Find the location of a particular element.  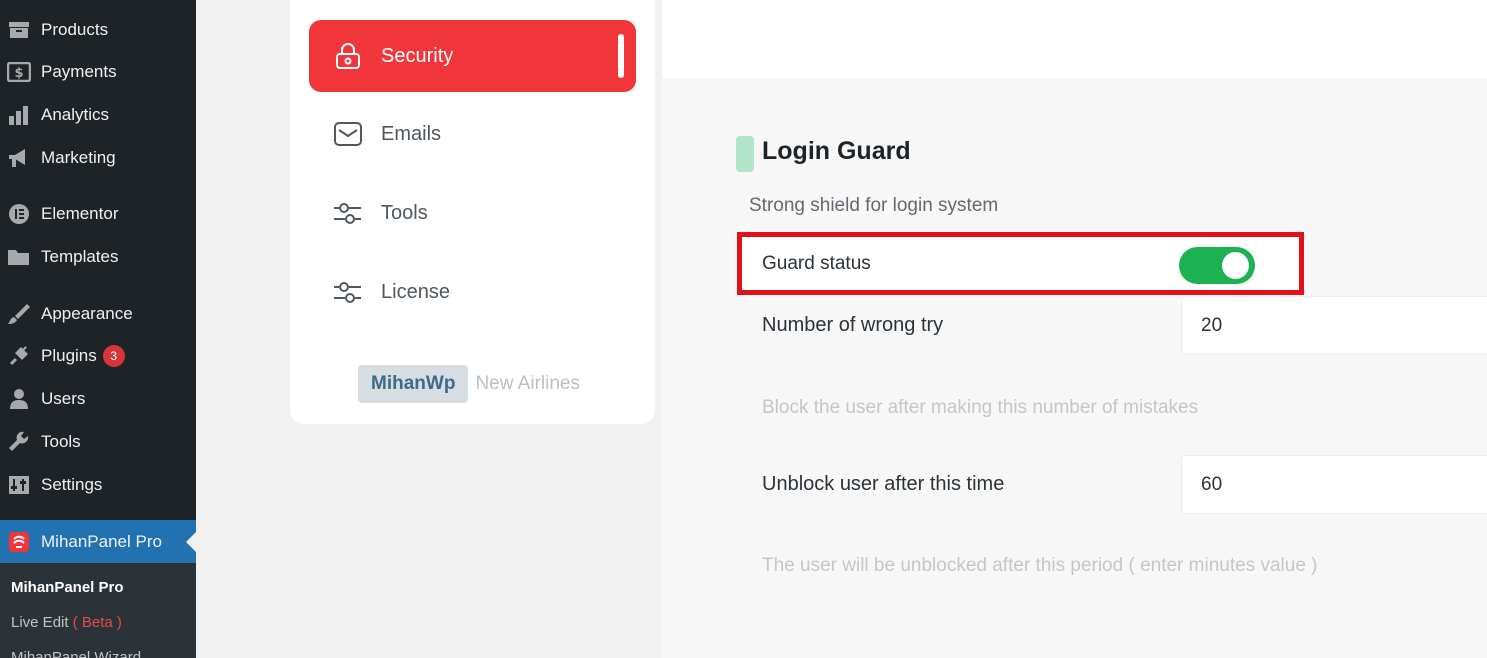

guard-status-row: Guard status is located at coordinates (1020, 263).